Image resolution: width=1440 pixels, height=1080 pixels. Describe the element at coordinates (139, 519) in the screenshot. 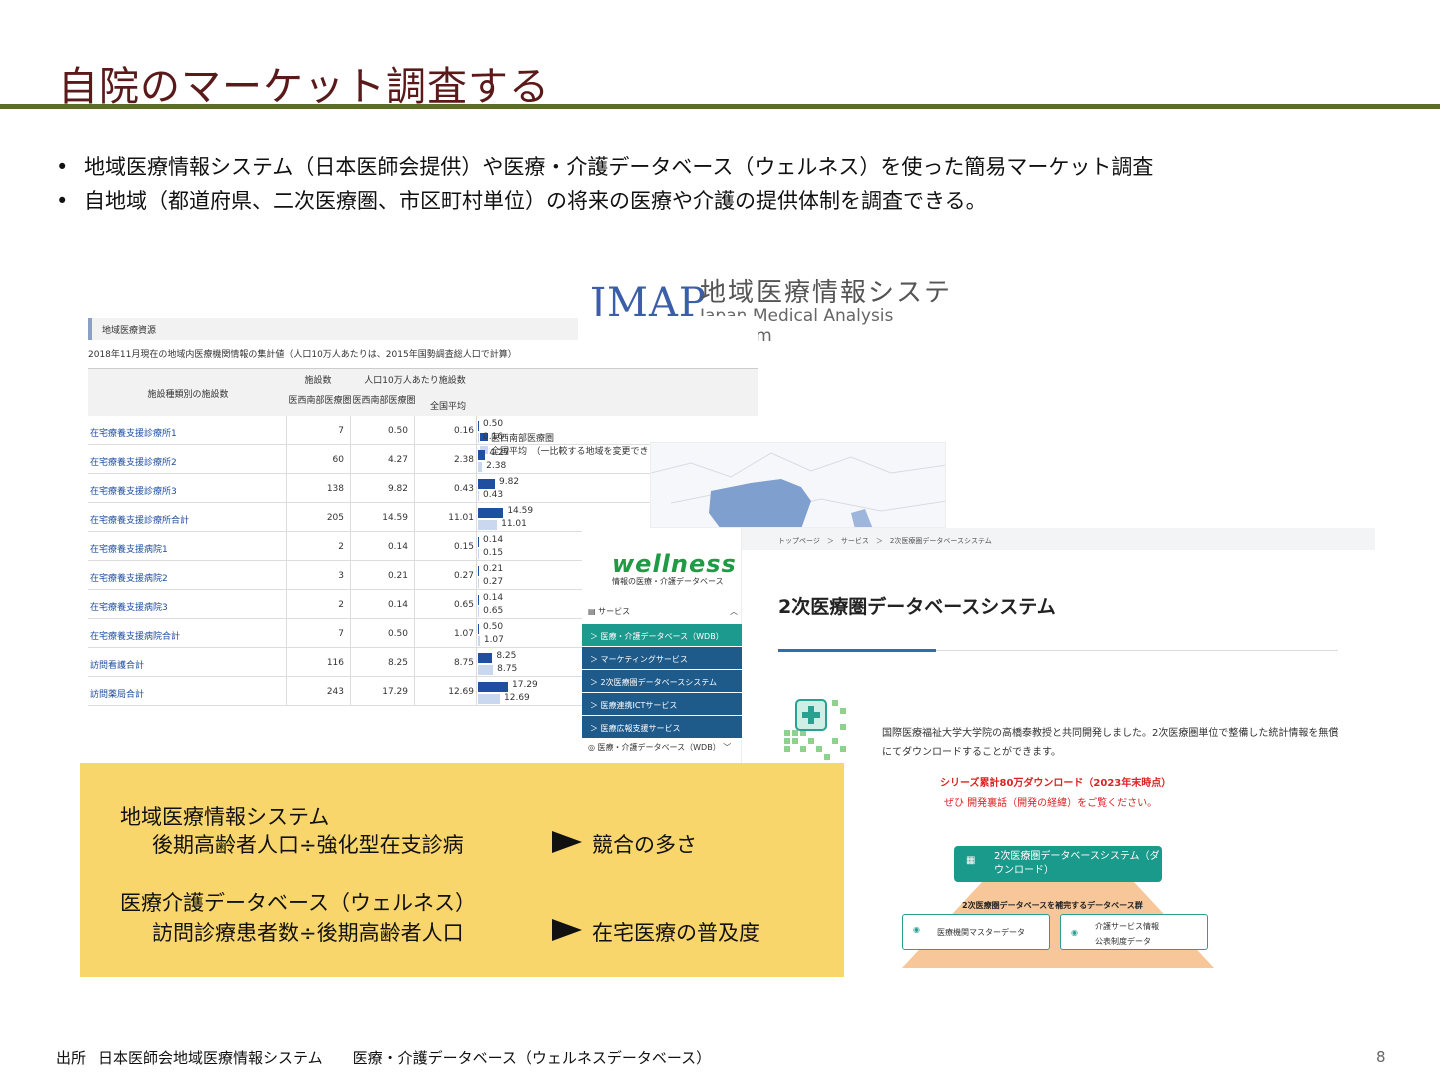

I see `facility-name-link: 在宅療養支援診療所合計` at that location.